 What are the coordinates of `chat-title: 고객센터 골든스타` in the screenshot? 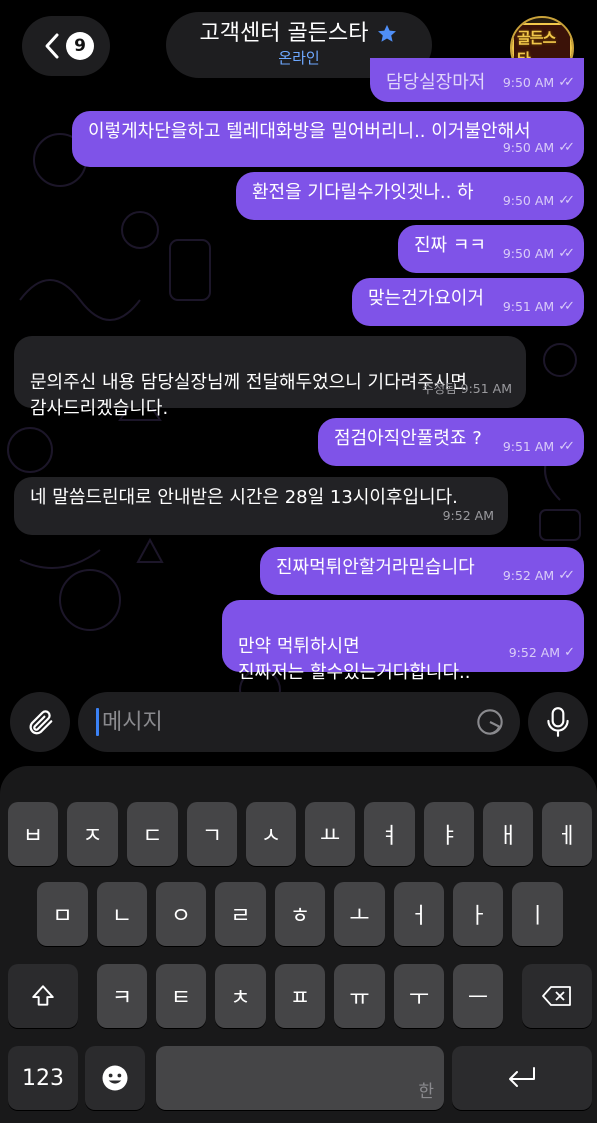 It's located at (284, 33).